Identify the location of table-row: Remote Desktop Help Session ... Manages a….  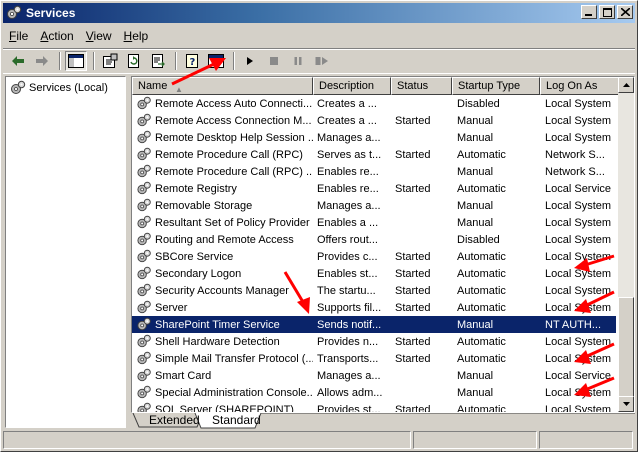
(374, 137).